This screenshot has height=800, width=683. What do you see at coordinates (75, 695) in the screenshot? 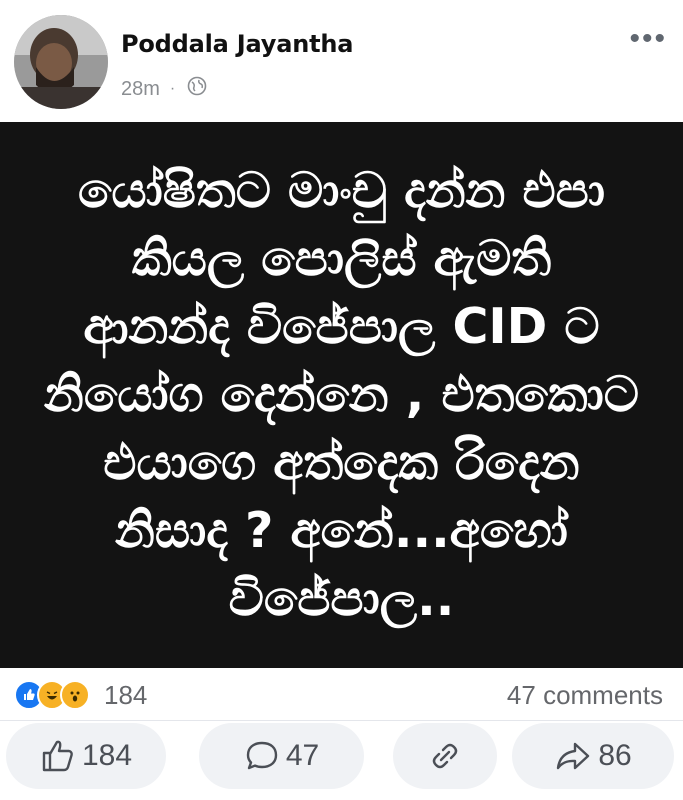
I see `wow-reaction-icon` at bounding box center [75, 695].